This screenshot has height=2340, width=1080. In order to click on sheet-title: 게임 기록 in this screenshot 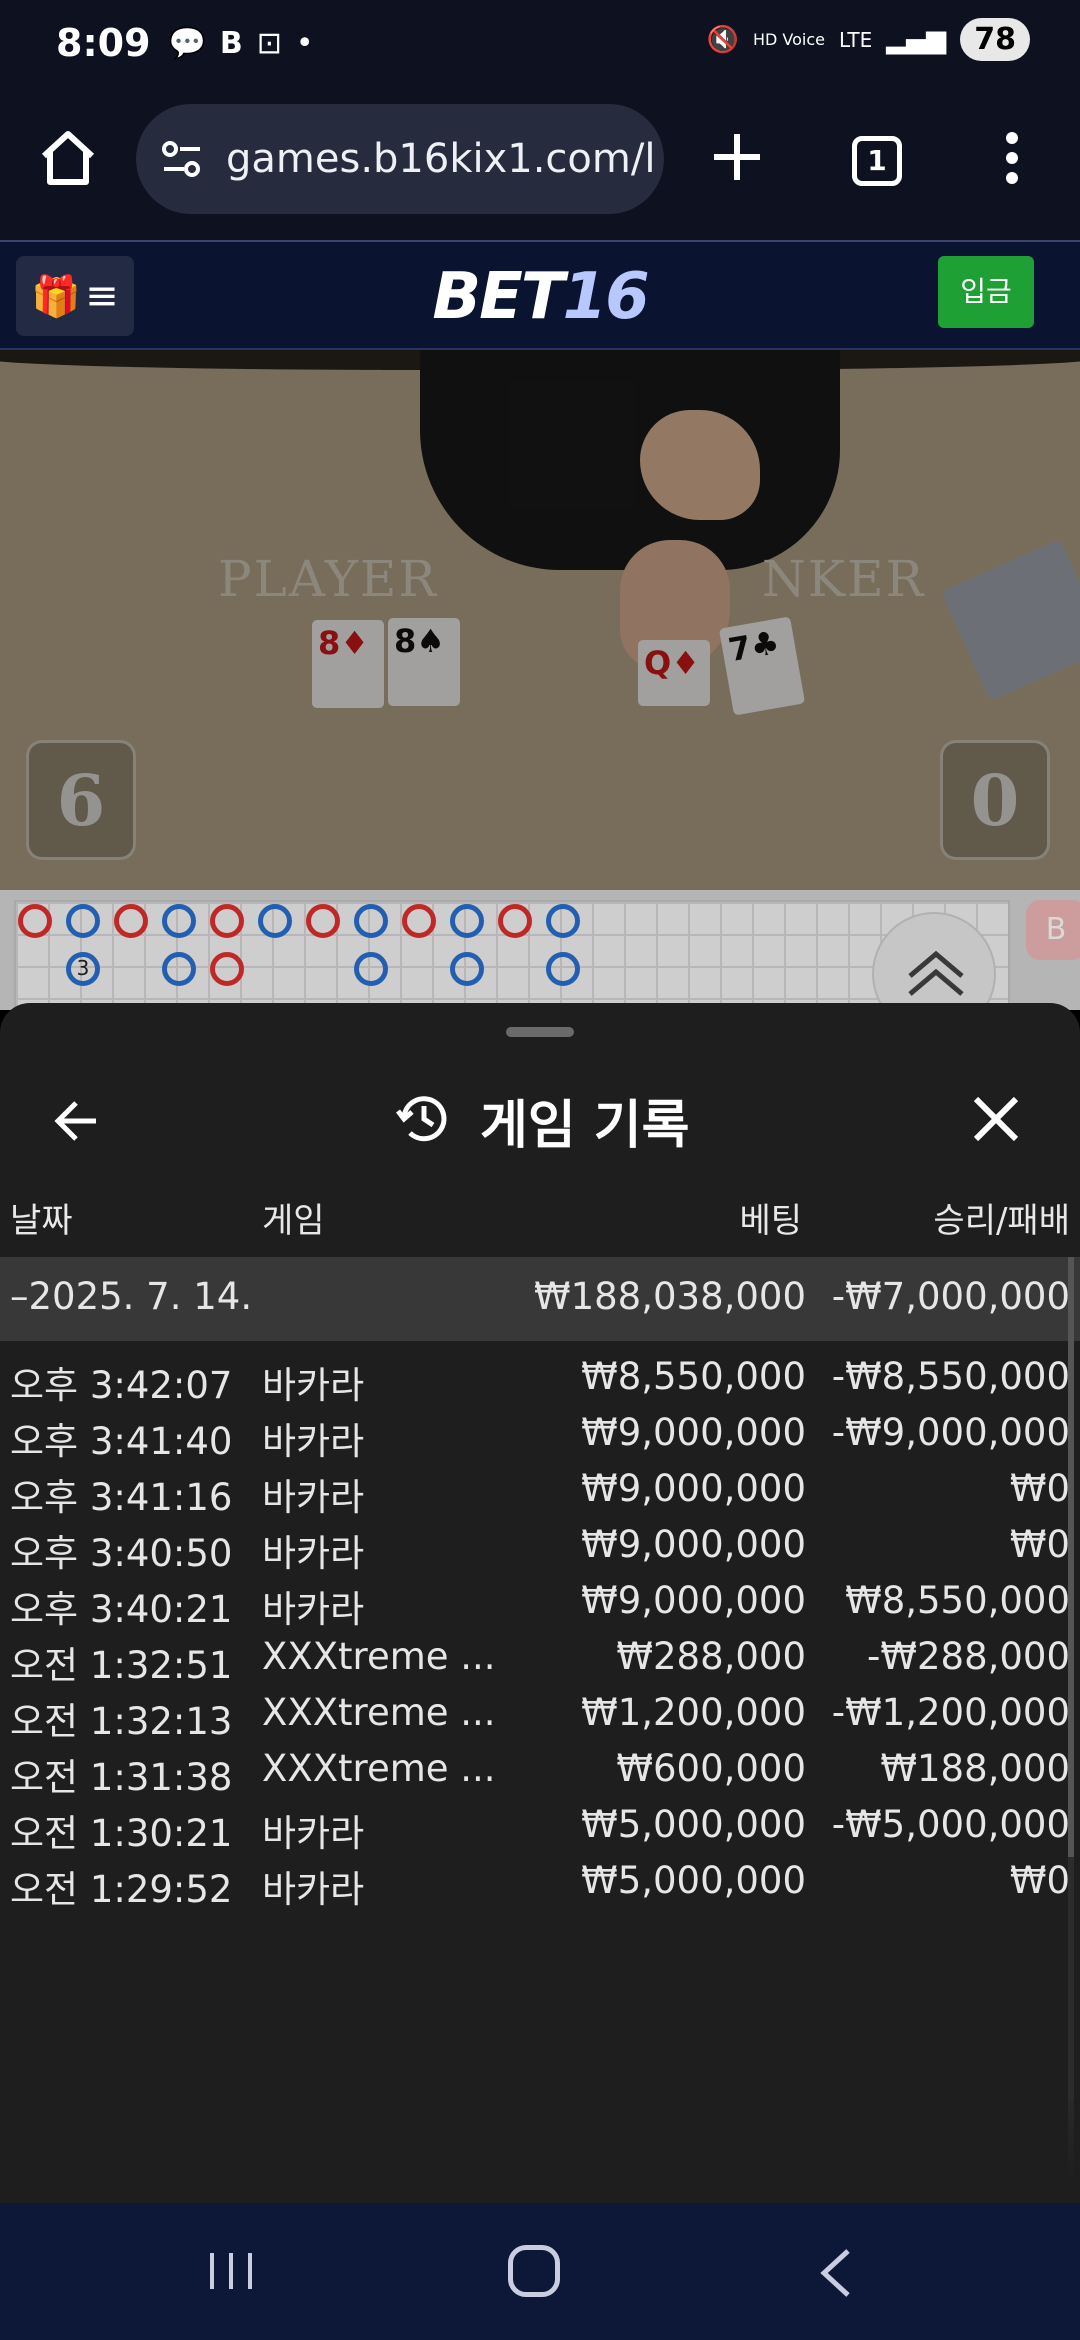, I will do `click(585, 1126)`.